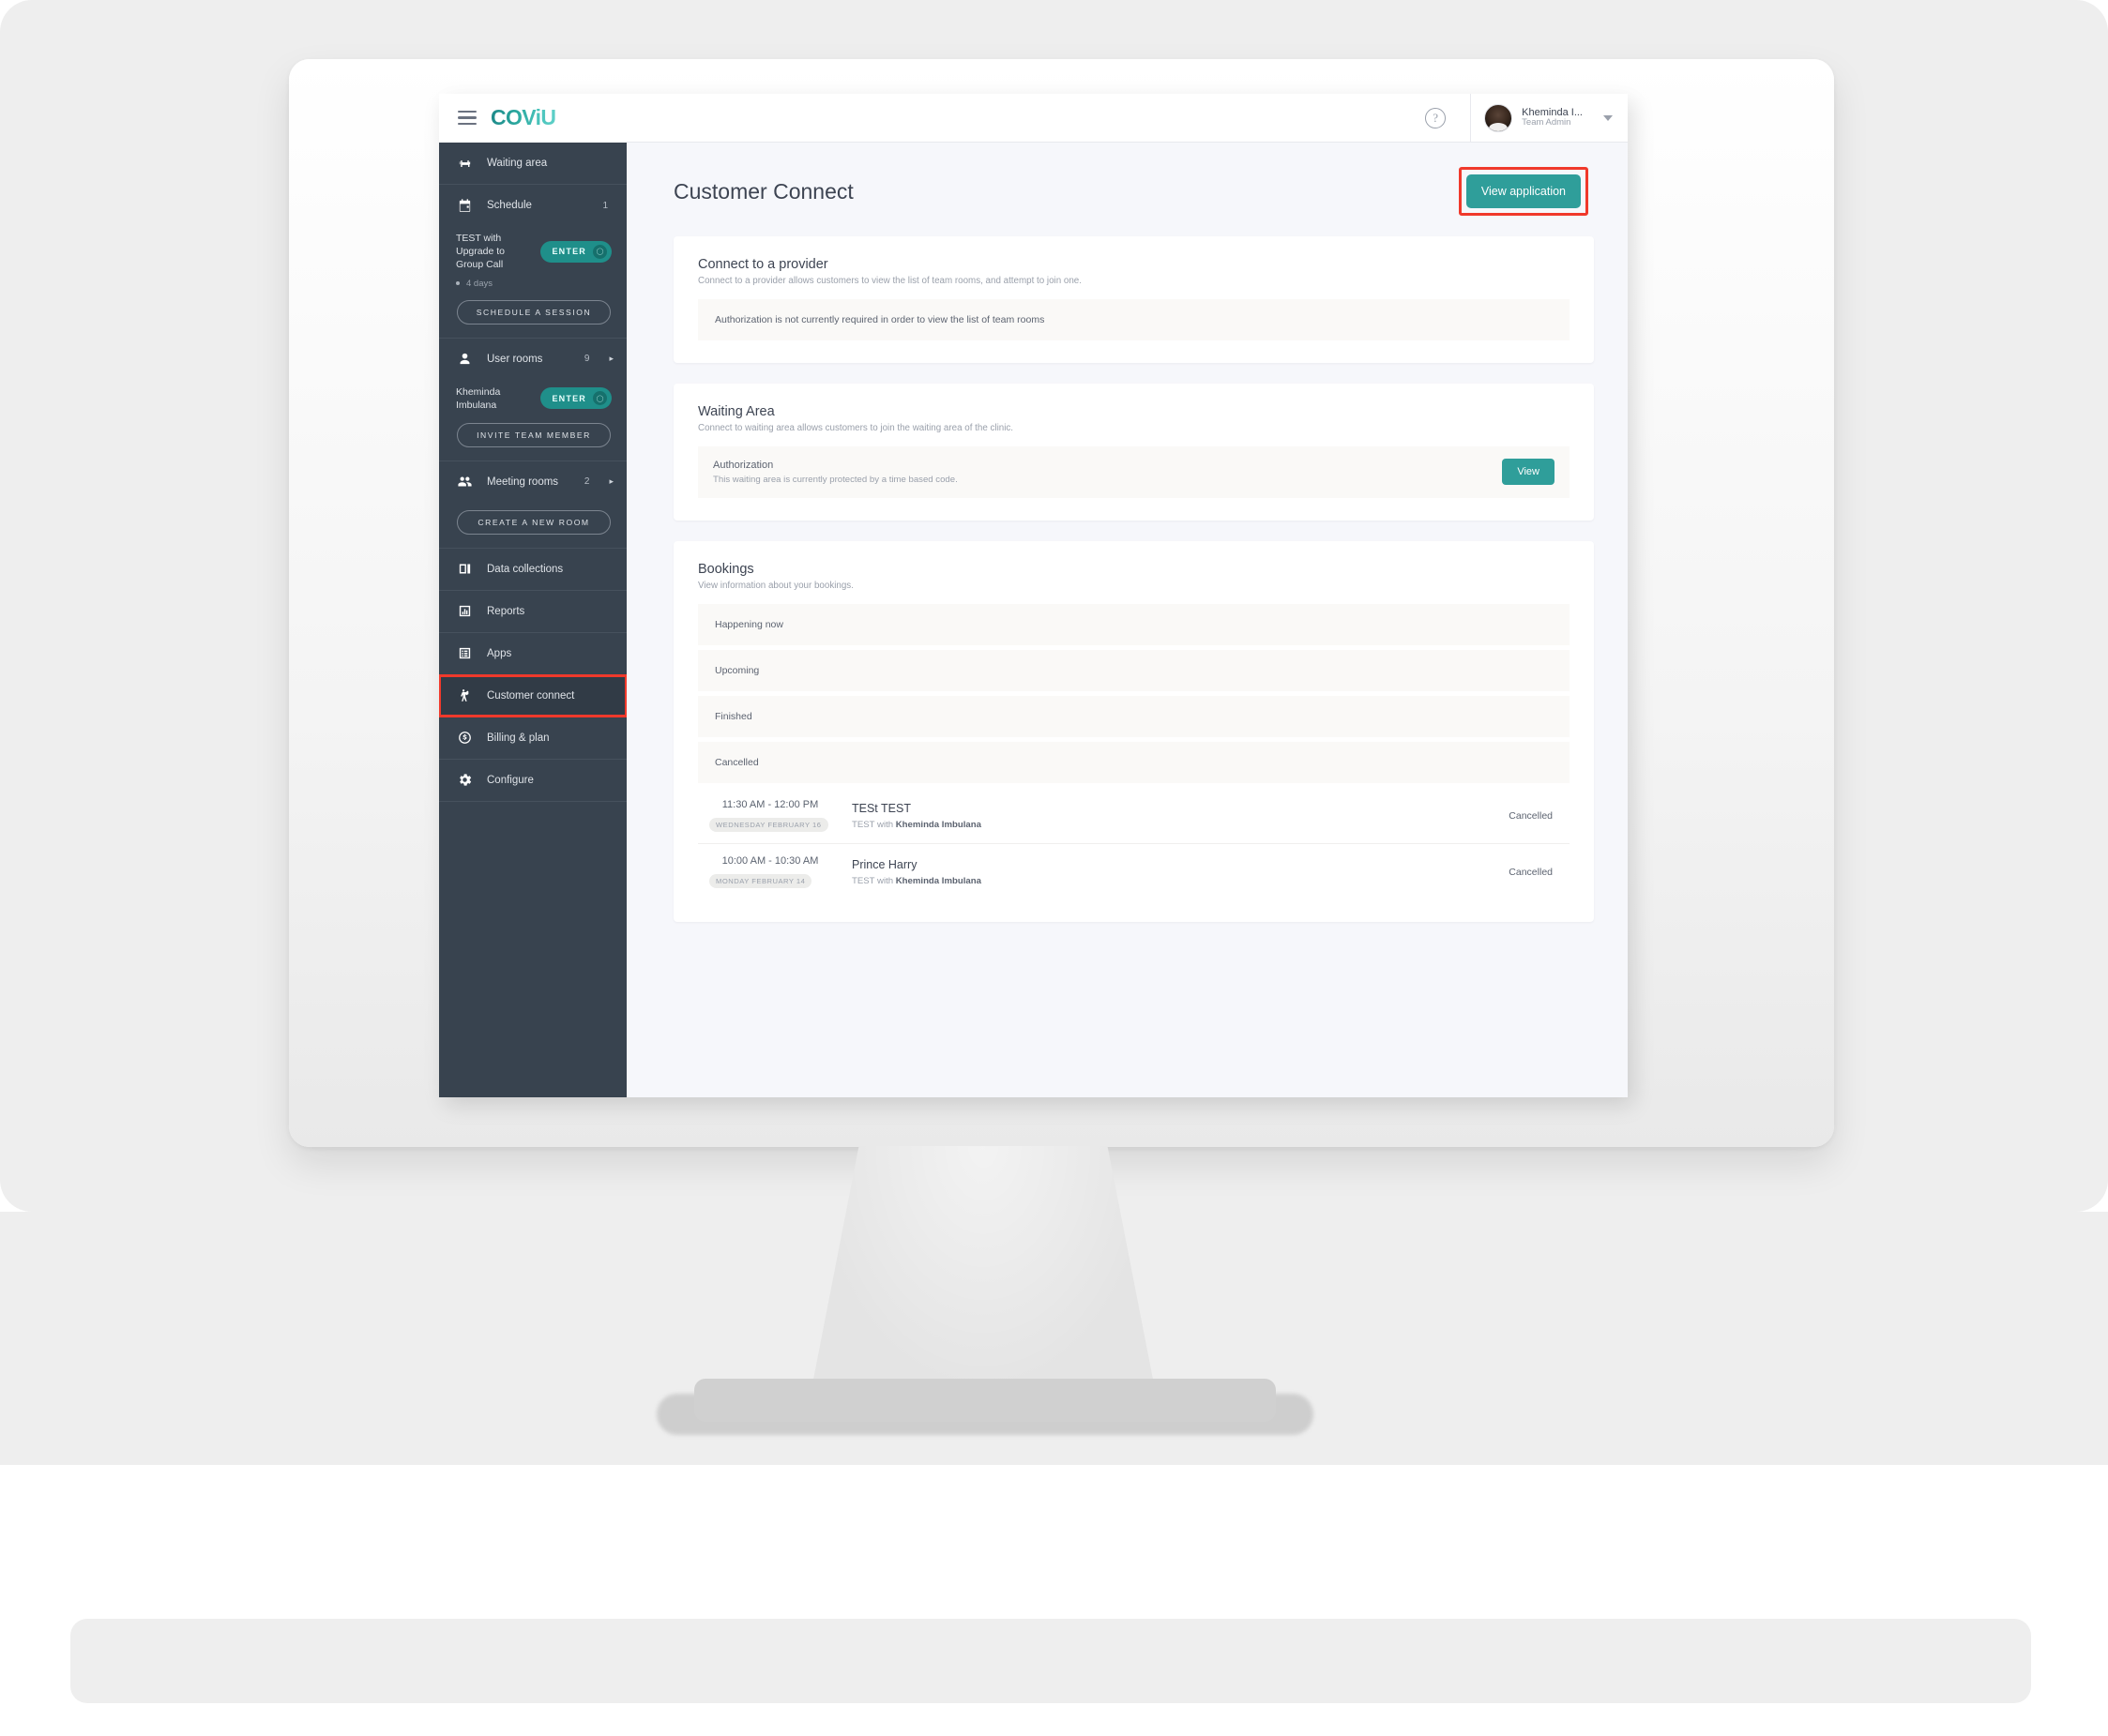 The width and height of the screenshot is (2108, 1736). I want to click on meeting-room-block: CREATE A NEW ROOM, so click(533, 525).